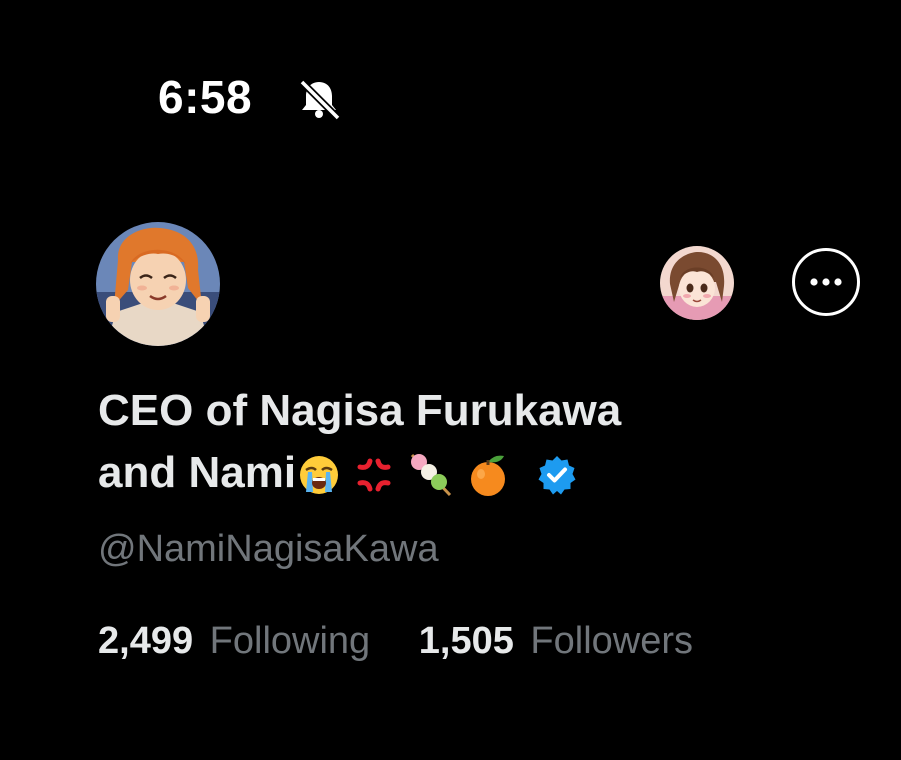 This screenshot has width=901, height=760. What do you see at coordinates (319, 475) in the screenshot?
I see `loudly-crying-face-icon` at bounding box center [319, 475].